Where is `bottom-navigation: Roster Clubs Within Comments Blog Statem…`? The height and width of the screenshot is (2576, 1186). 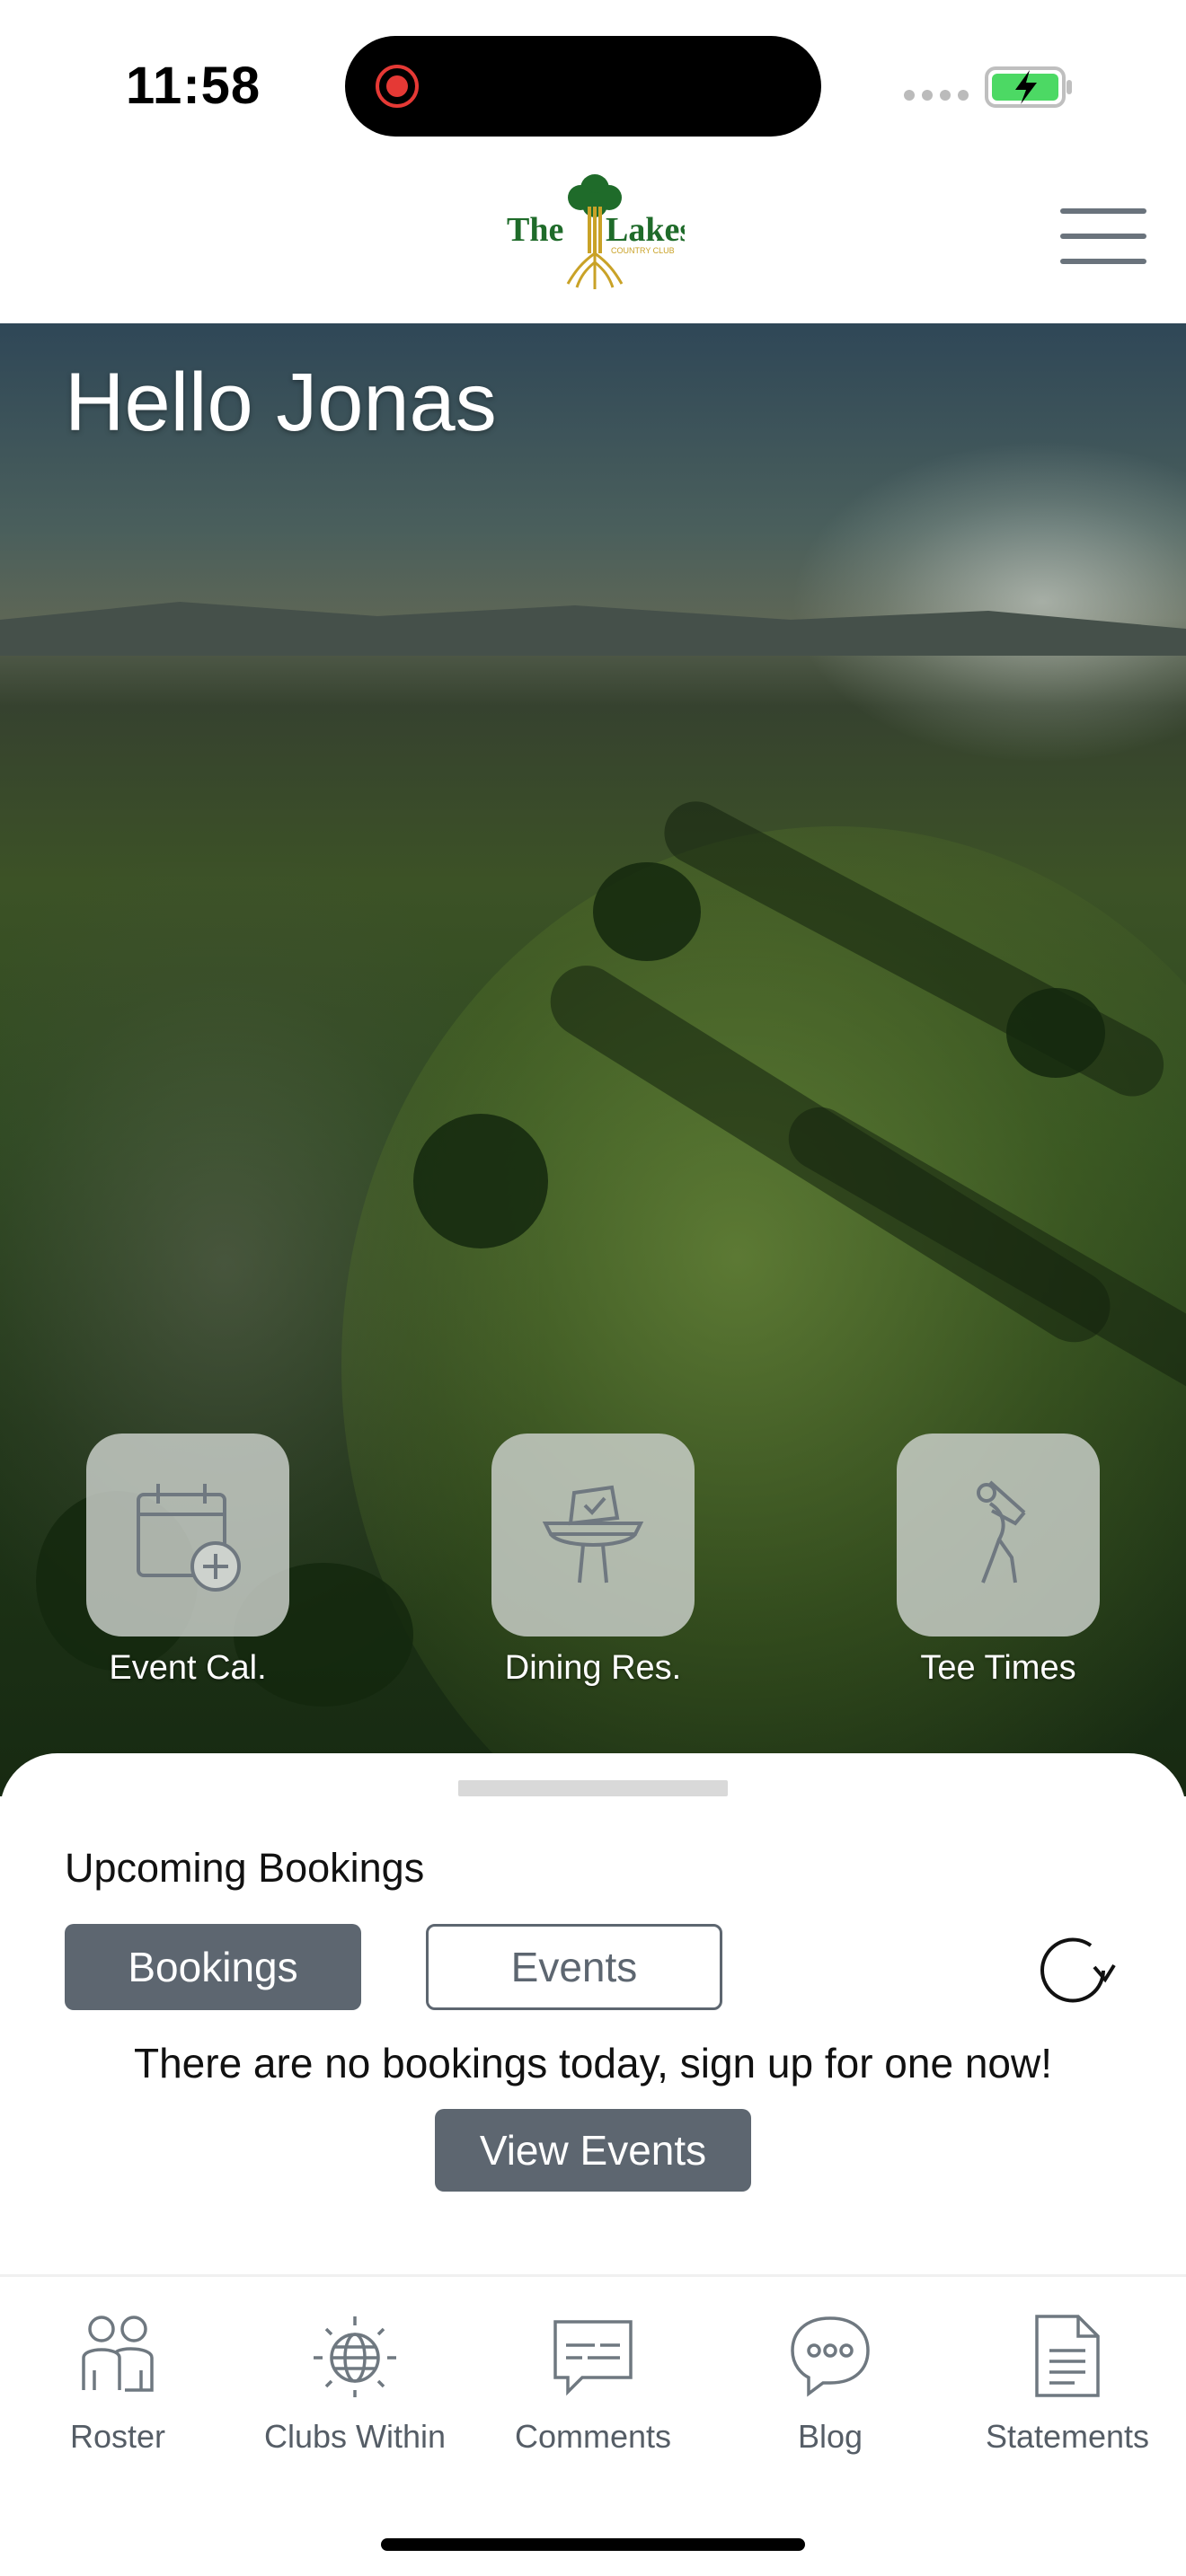
bottom-navigation: Roster Clubs Within Comments Blog Statem… is located at coordinates (593, 2425).